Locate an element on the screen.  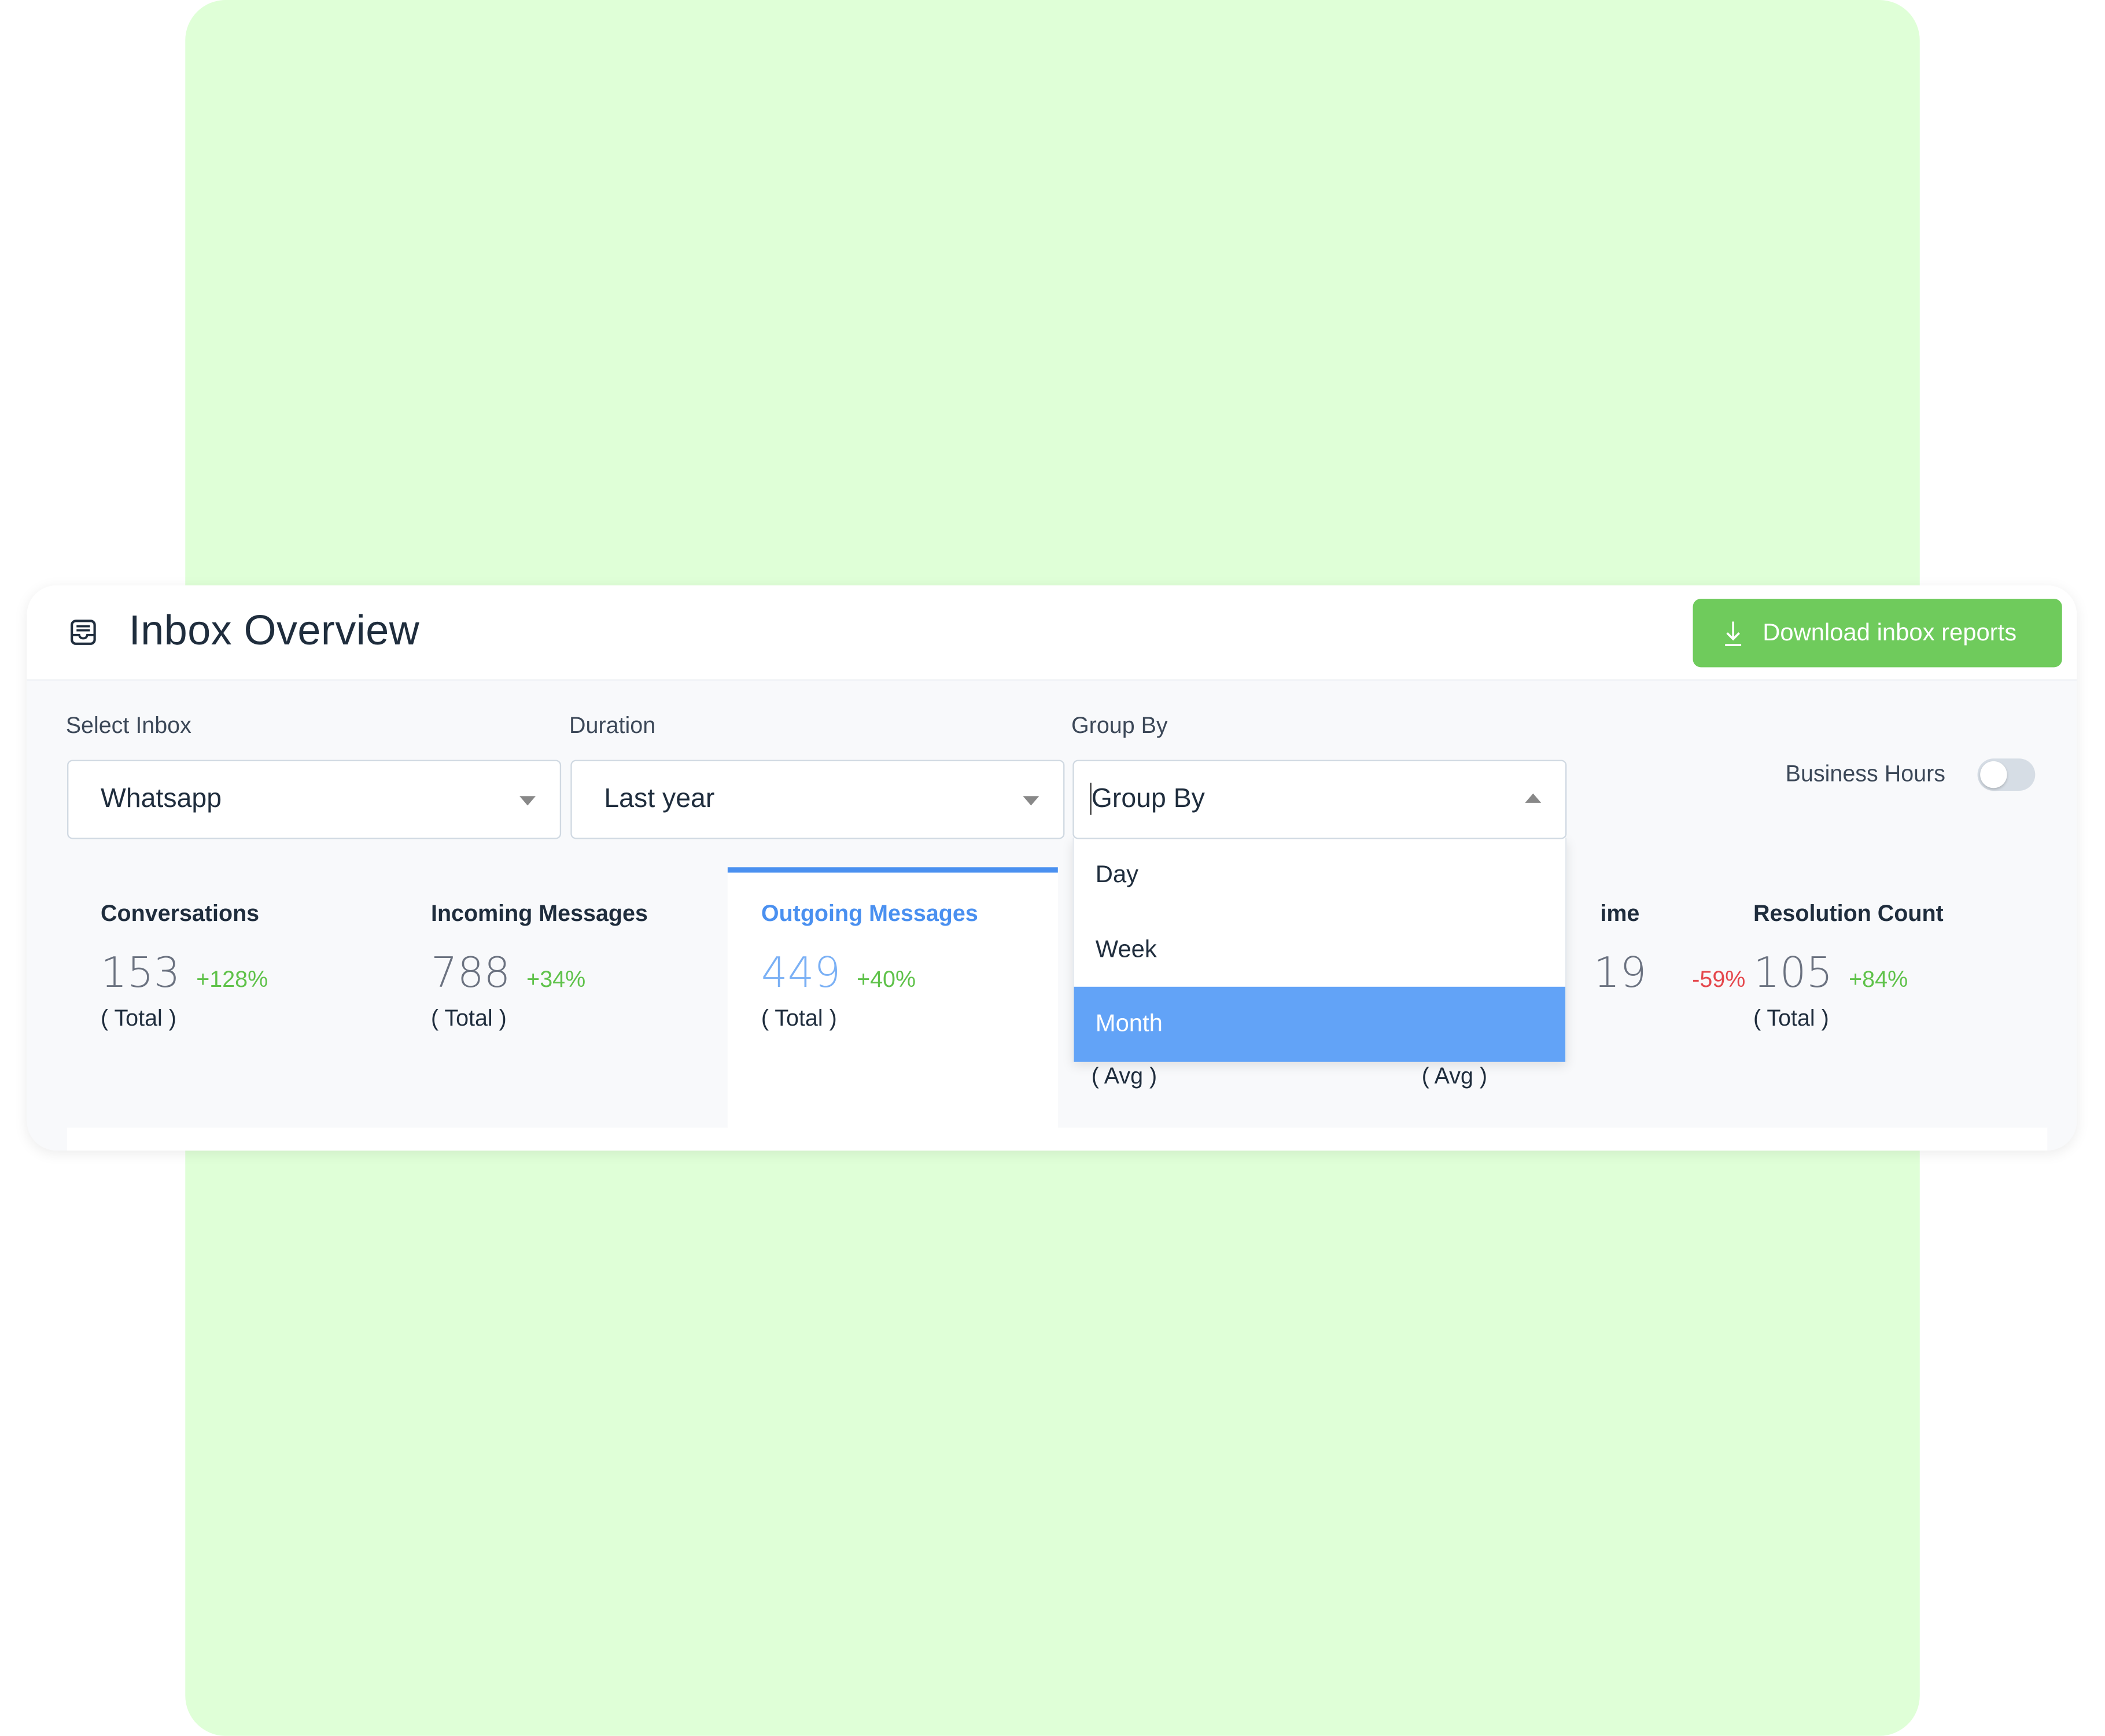
group-by-dropdown-menu: Day Week Month is located at coordinates (1319, 950).